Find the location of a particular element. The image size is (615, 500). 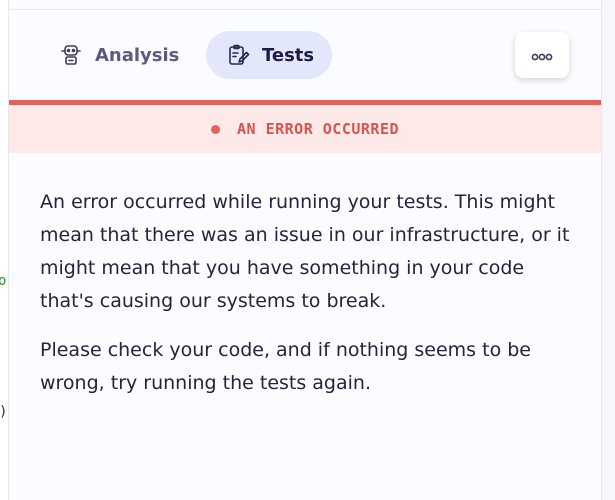

more-options-button is located at coordinates (542, 55).